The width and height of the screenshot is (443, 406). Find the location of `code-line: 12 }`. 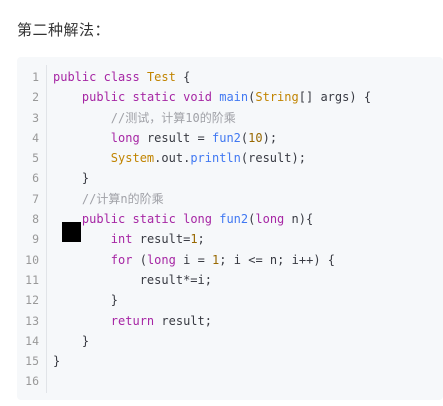

code-line: 12 } is located at coordinates (230, 300).